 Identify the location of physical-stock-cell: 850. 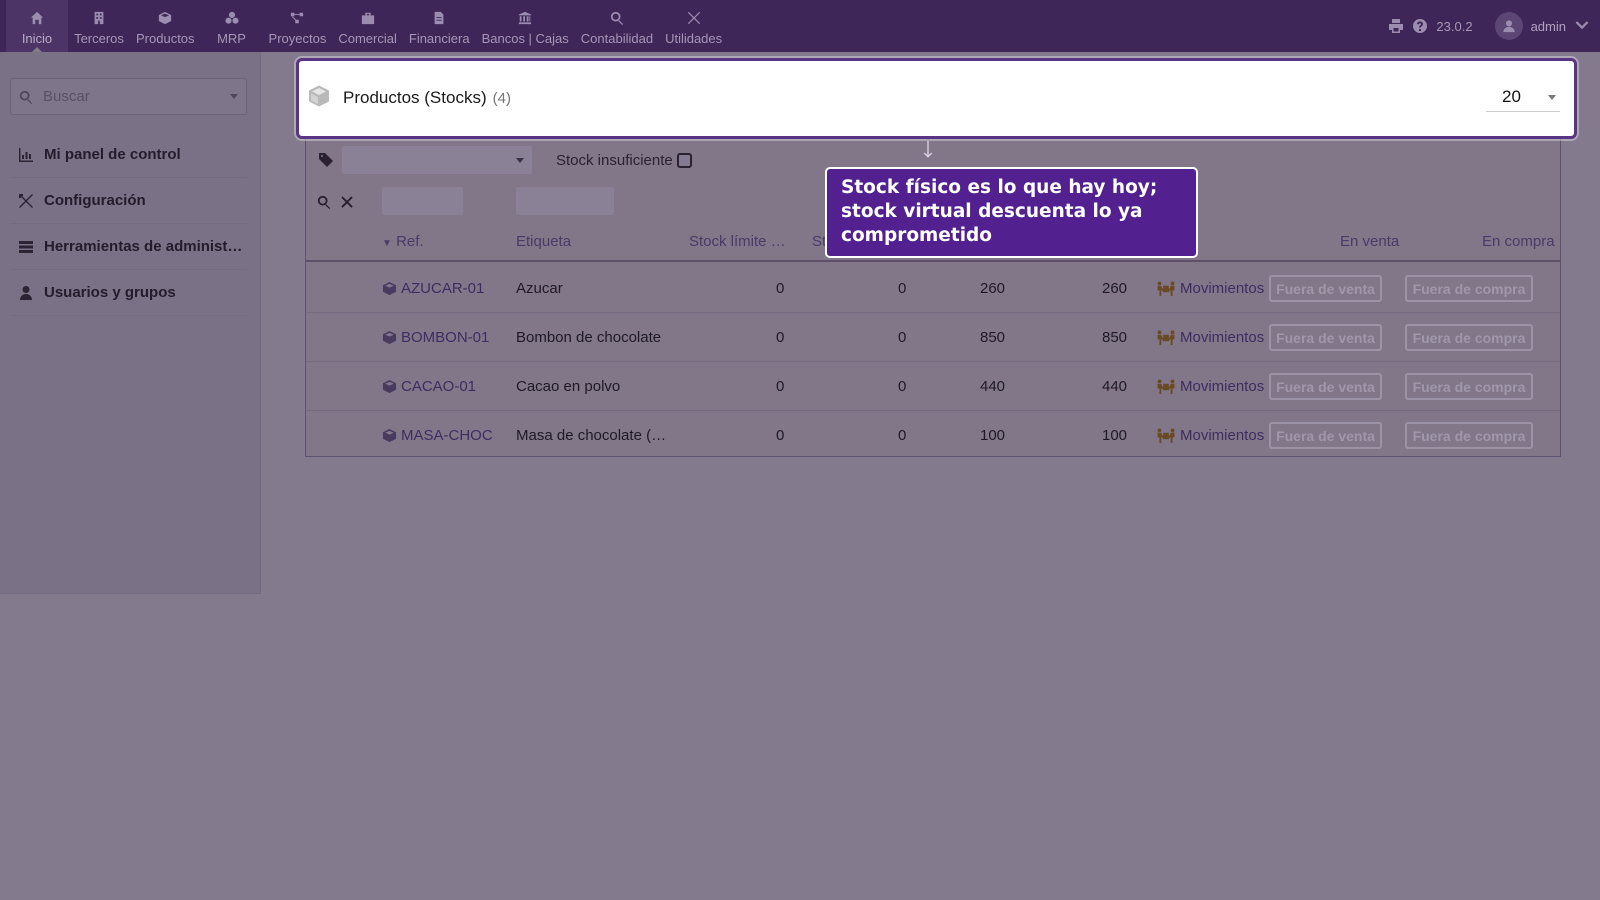
(993, 337).